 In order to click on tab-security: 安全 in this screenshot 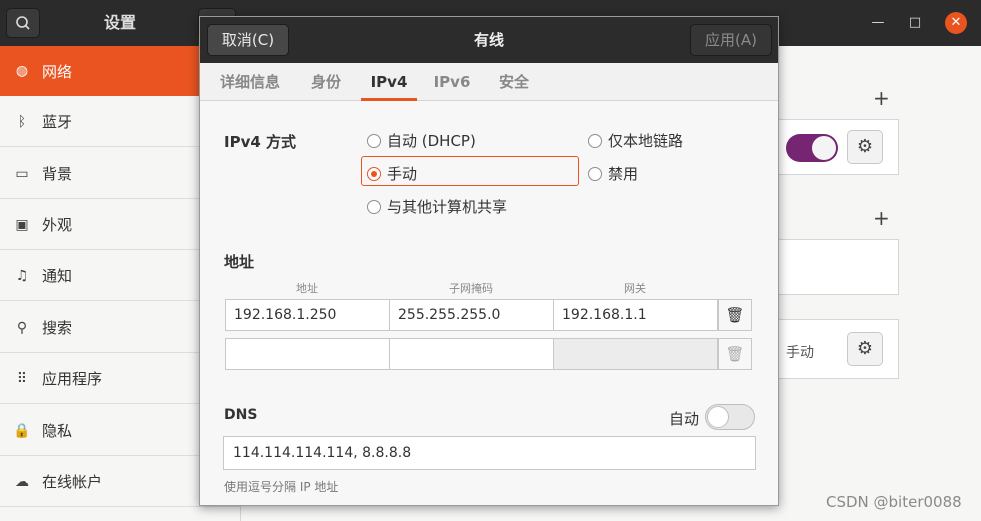, I will do `click(514, 82)`.